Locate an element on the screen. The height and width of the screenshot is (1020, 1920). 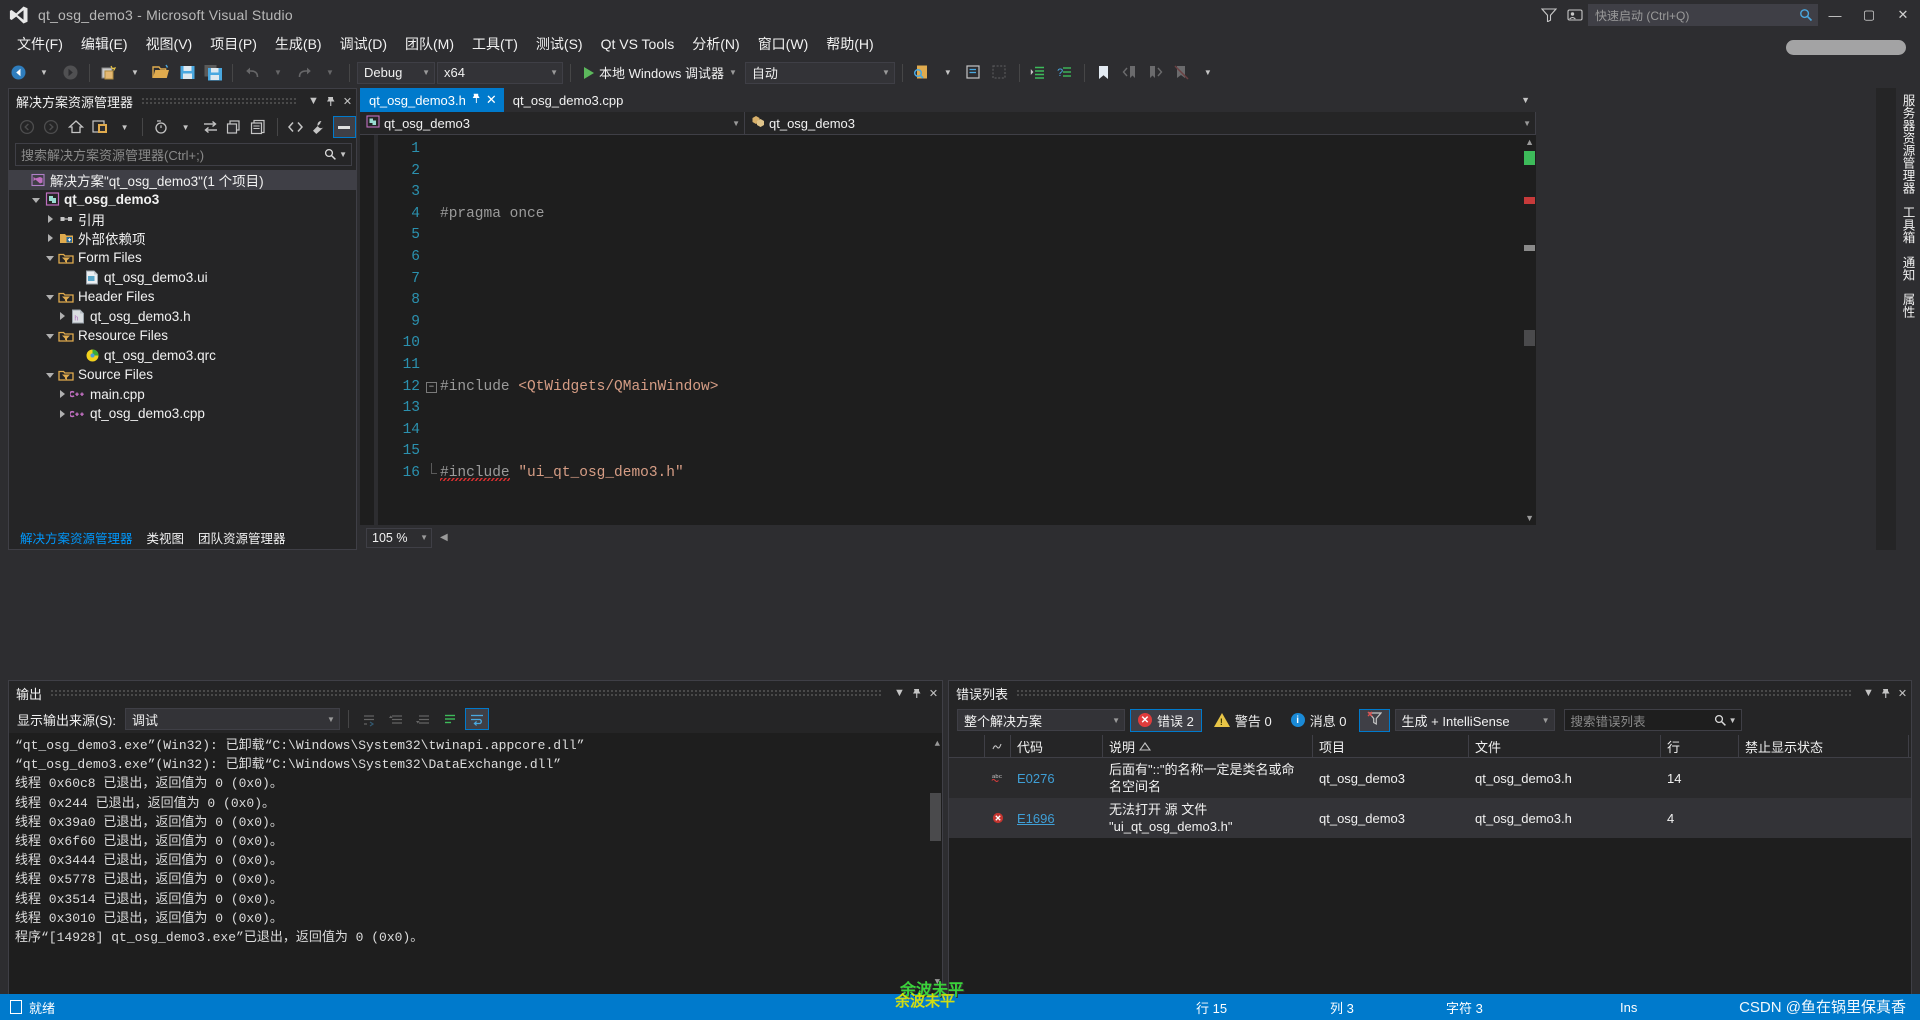
sync-with-active-document-icon is located at coordinates (160, 127).